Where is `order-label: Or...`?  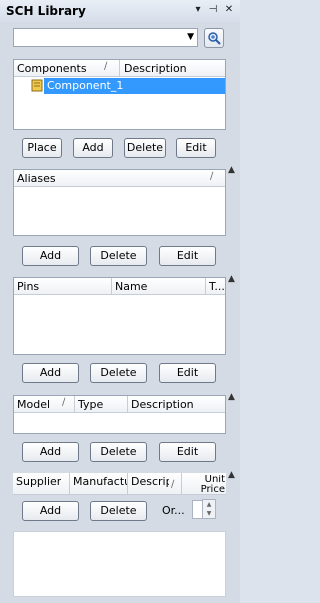
order-label: Or... is located at coordinates (173, 510).